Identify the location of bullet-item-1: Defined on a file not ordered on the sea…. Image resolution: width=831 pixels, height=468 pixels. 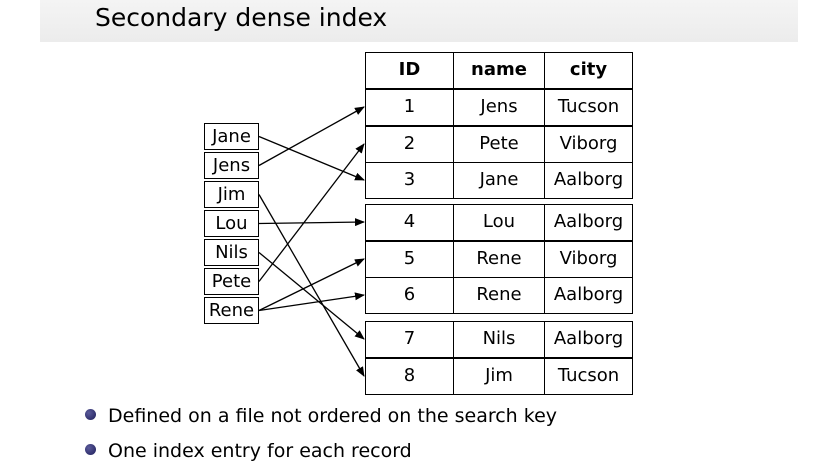
(321, 416).